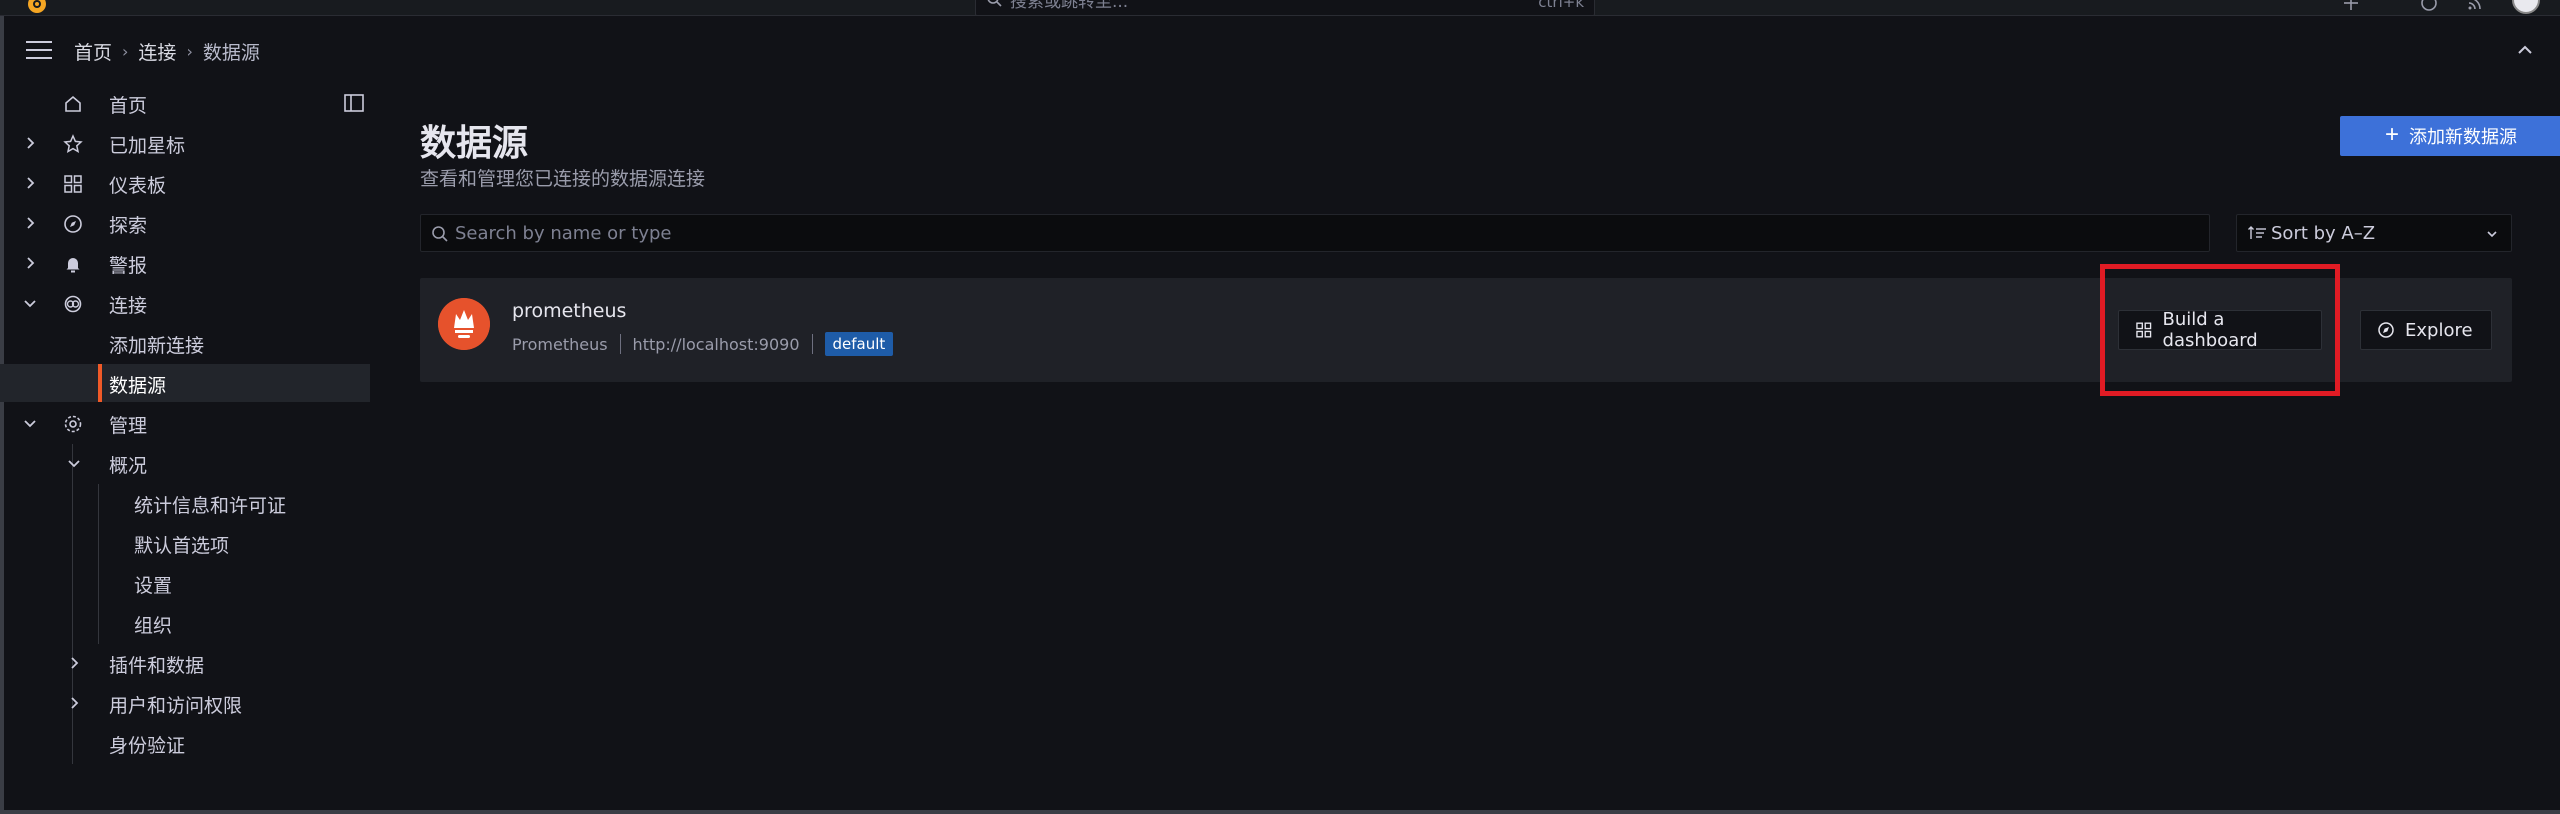  I want to click on sidebar-item-label: 警报, so click(128, 266).